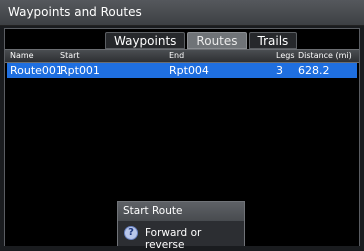 This screenshot has height=251, width=364. Describe the element at coordinates (145, 40) in the screenshot. I see `tab-waypoints: Waypoints` at that location.